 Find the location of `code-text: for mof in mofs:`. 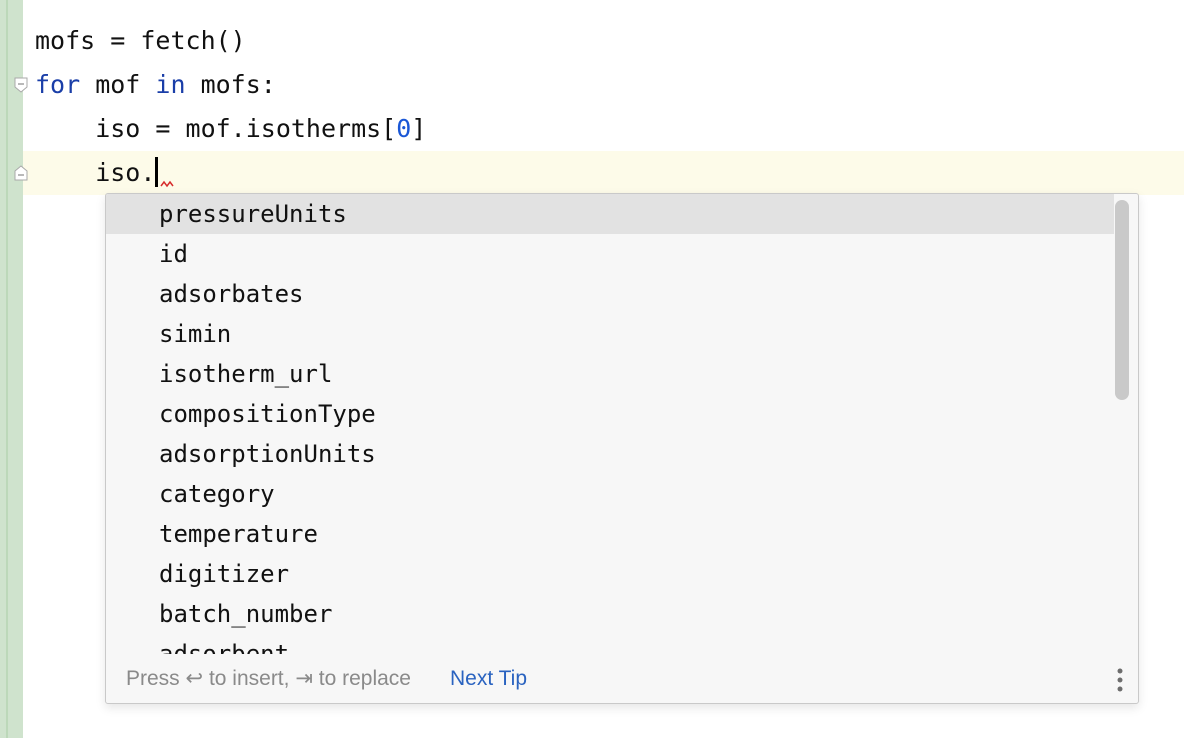

code-text: for mof in mofs: is located at coordinates (155, 85).